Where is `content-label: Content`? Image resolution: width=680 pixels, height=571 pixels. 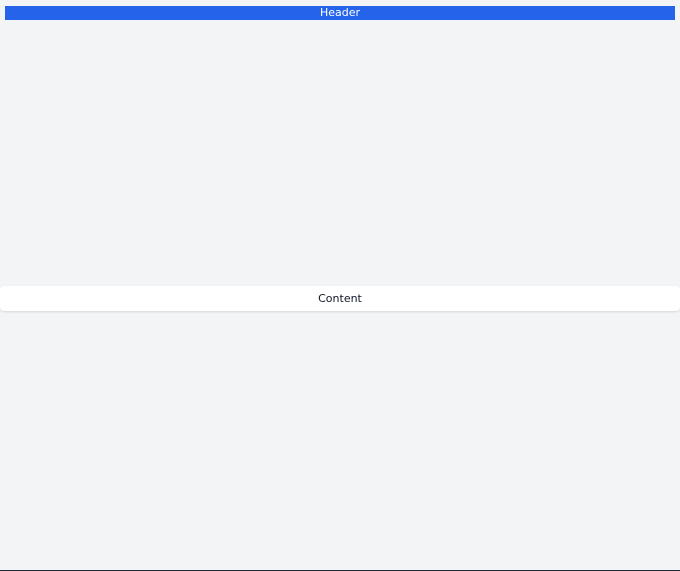 content-label: Content is located at coordinates (340, 298).